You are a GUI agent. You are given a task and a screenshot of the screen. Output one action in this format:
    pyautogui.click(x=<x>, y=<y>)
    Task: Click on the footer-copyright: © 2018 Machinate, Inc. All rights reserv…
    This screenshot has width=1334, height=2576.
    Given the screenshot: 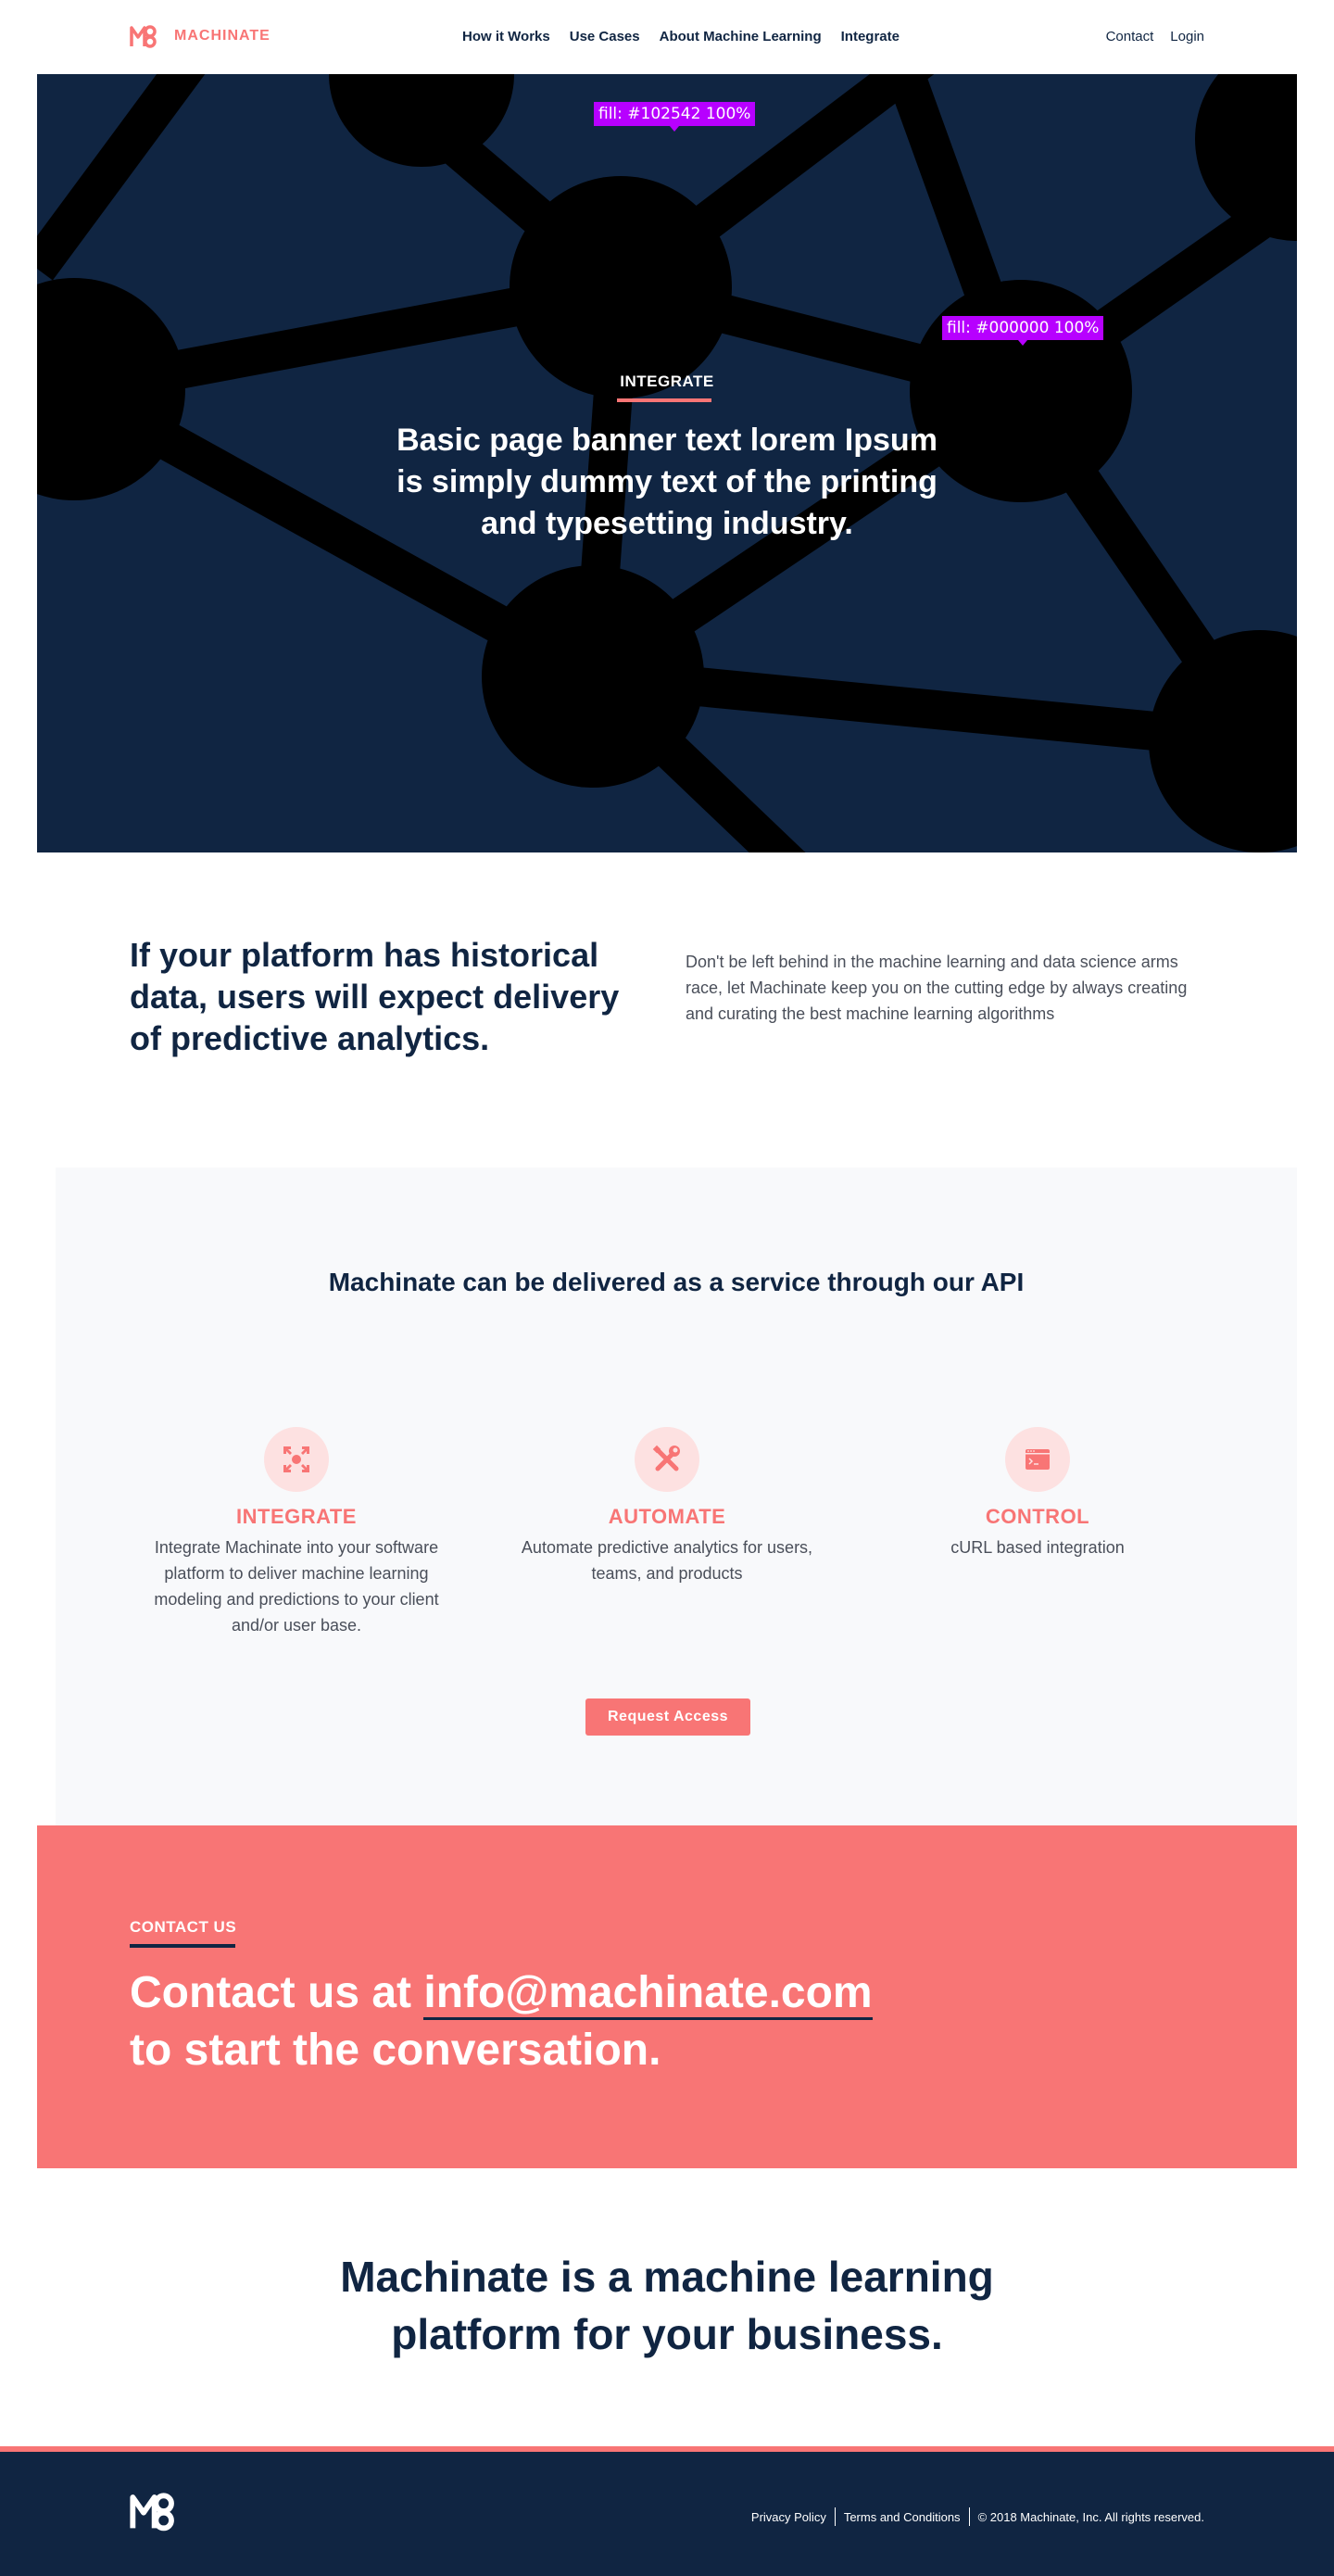 What is the action you would take?
    pyautogui.click(x=1090, y=2516)
    